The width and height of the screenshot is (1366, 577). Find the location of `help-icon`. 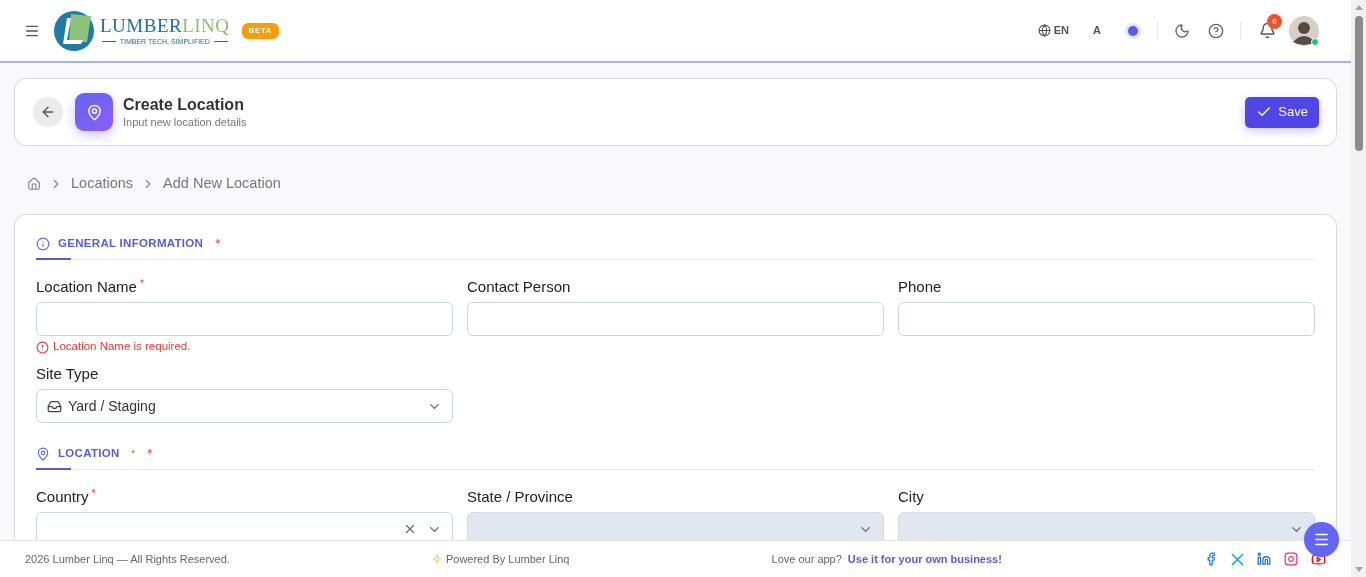

help-icon is located at coordinates (1216, 30).